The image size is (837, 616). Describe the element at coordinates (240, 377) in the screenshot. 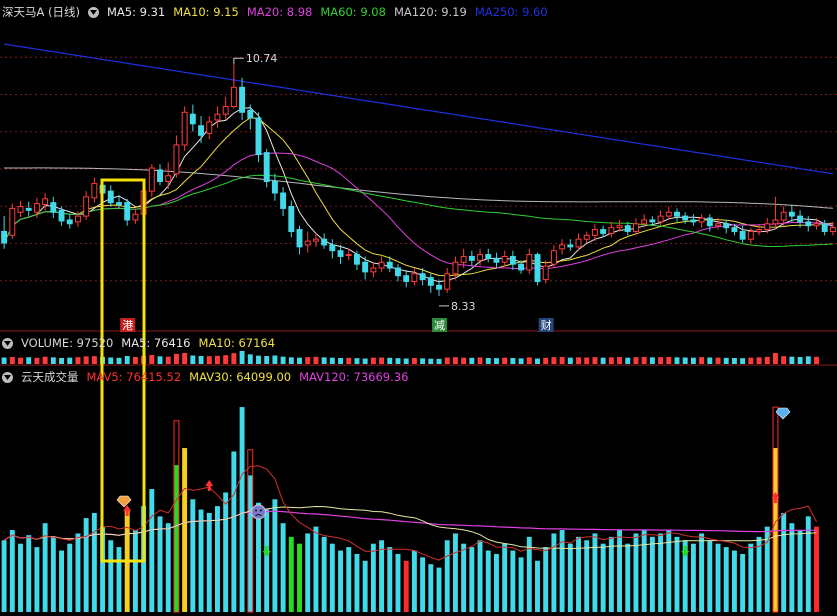

I see `mav30-label: MAV30: 64099.00` at that location.